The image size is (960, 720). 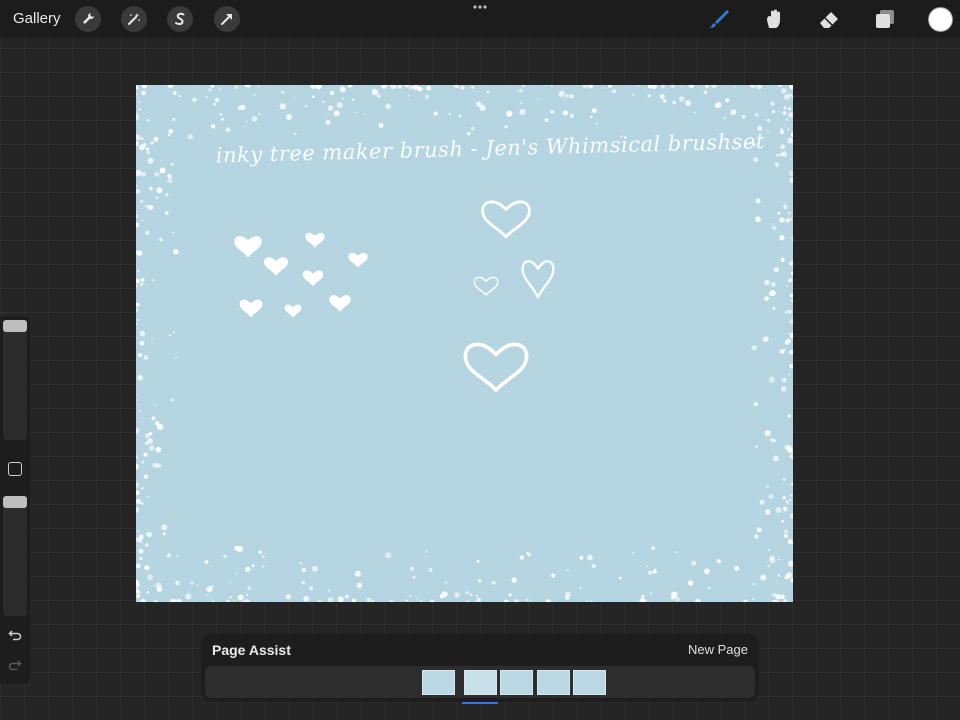 What do you see at coordinates (829, 19) in the screenshot?
I see `eraser-tool` at bounding box center [829, 19].